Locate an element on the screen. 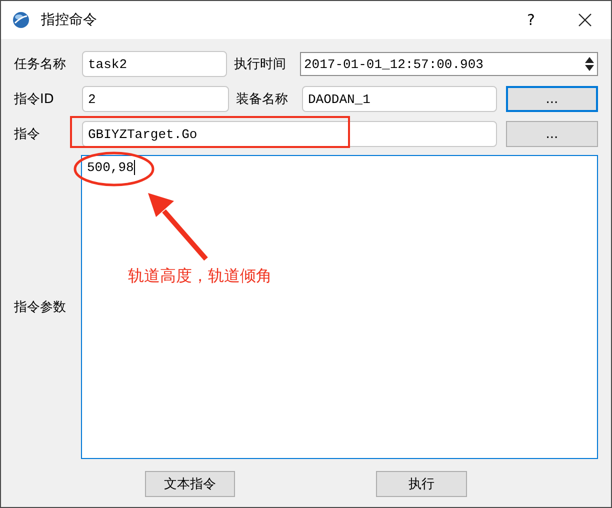  action-button: 文本指令 is located at coordinates (190, 484).